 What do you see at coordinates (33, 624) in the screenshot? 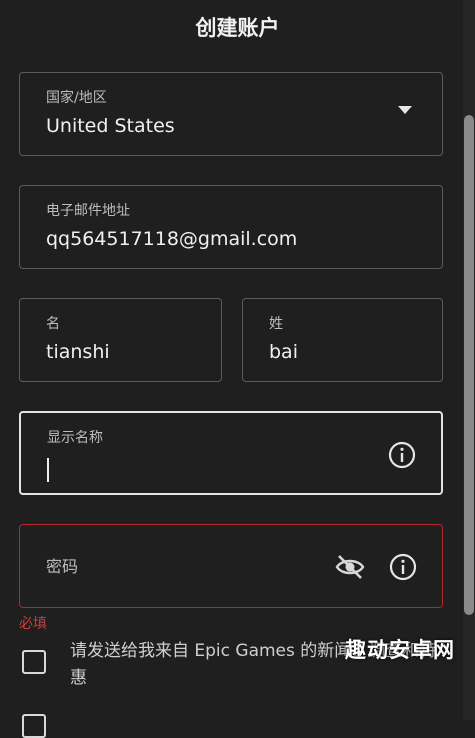
I see `password-error-text: 必填` at bounding box center [33, 624].